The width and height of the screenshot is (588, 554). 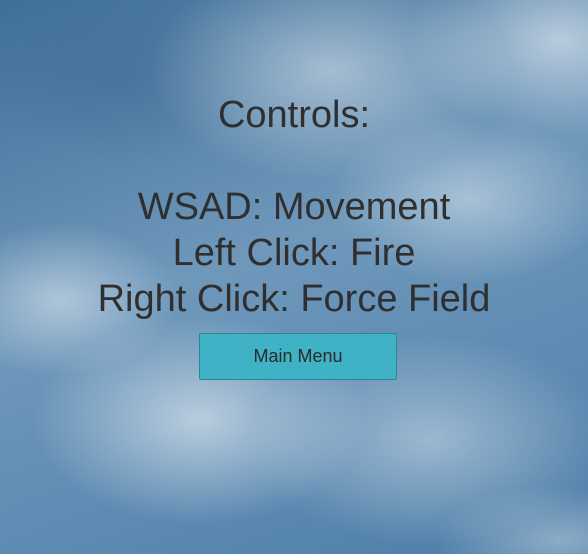 I want to click on control-line-movement: WSAD: Movement, so click(x=294, y=207).